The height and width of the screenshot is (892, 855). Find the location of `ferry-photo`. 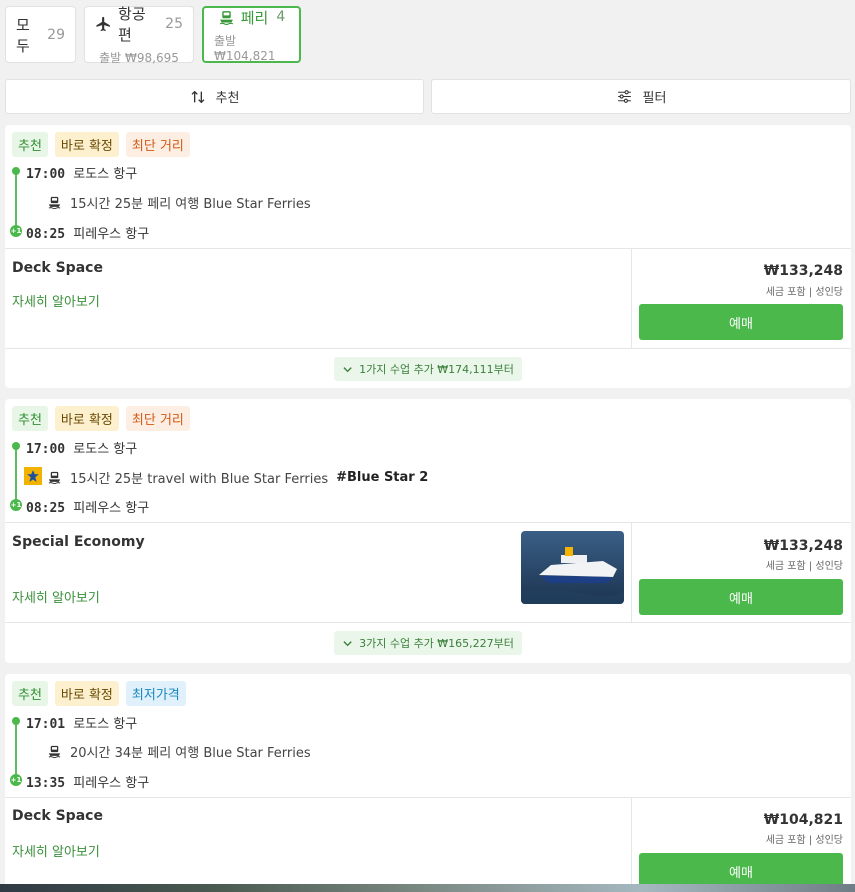

ferry-photo is located at coordinates (572, 567).